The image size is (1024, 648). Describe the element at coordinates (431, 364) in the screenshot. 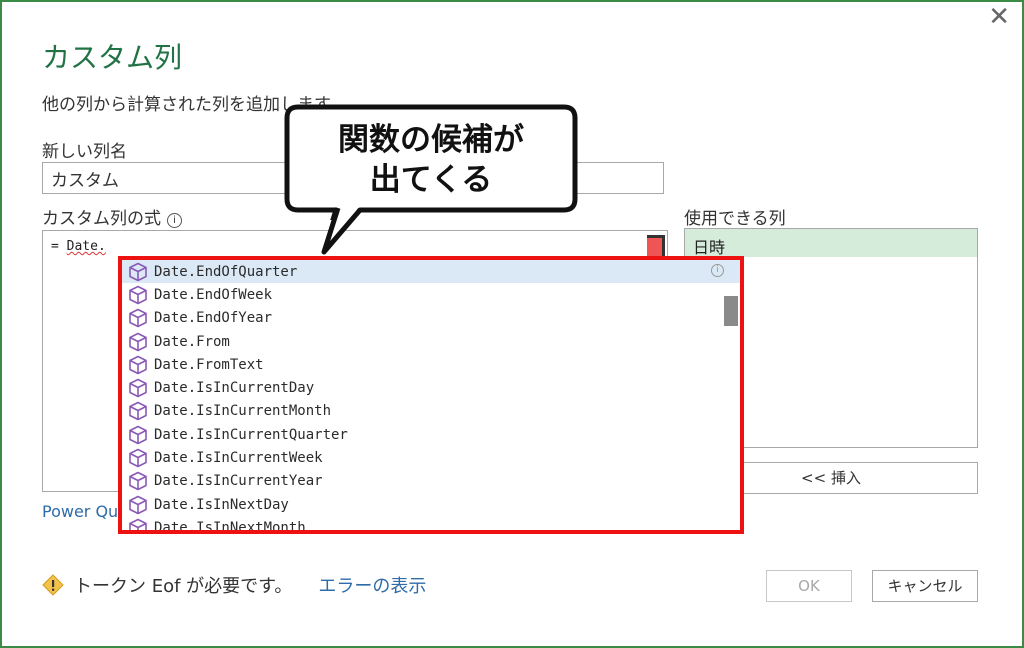

I see `suggestion-item: Date.FromText` at that location.